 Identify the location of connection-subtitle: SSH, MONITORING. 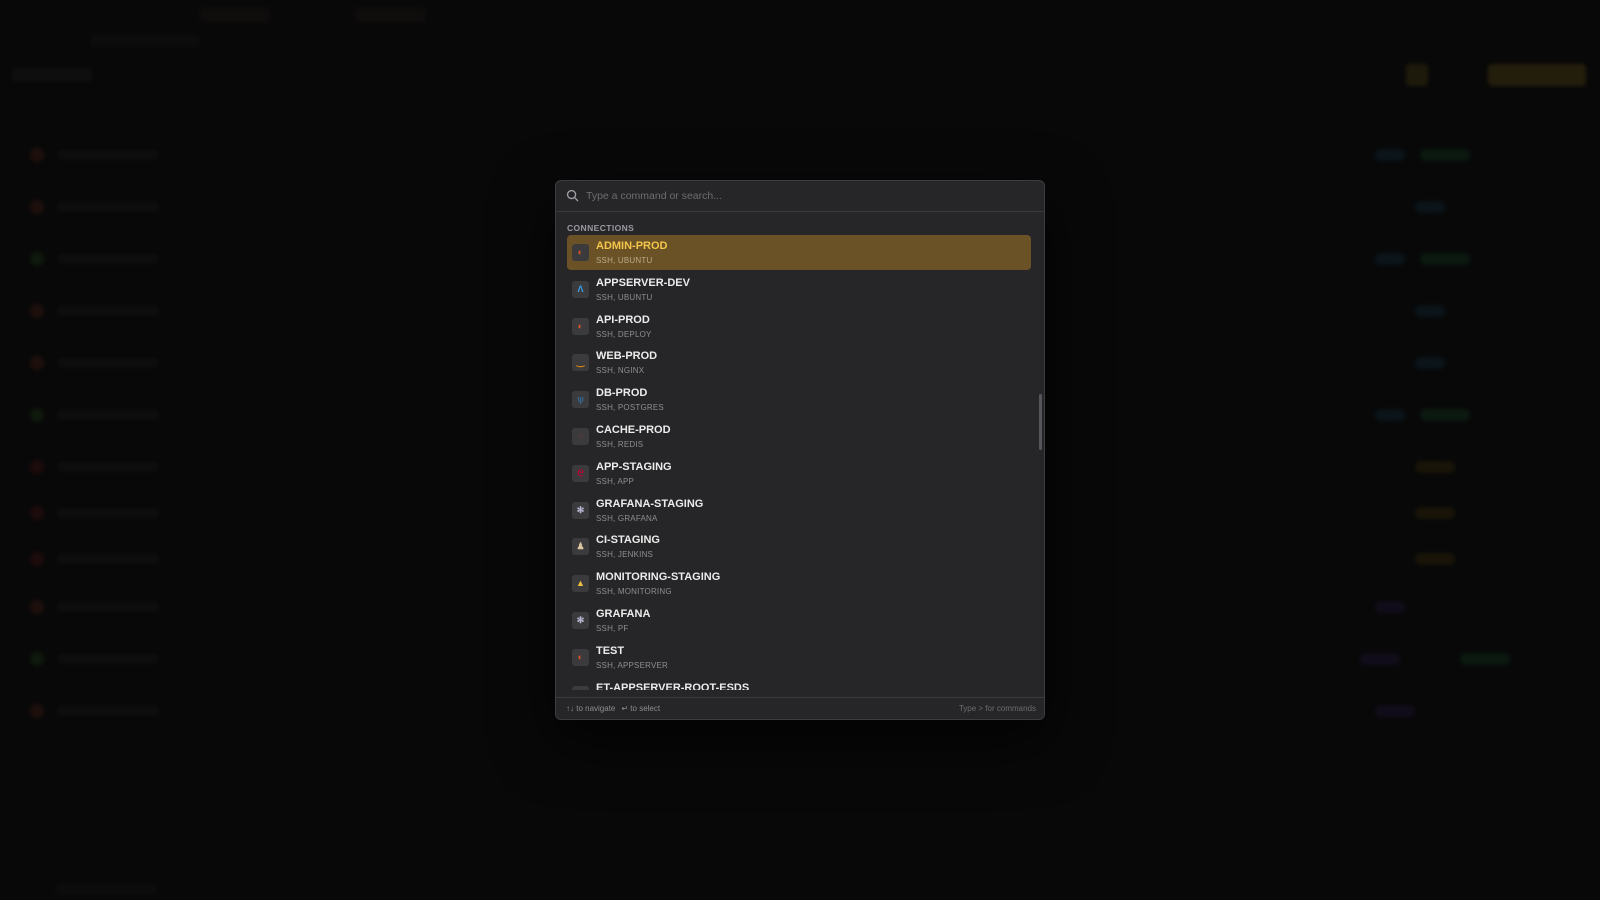
(634, 592).